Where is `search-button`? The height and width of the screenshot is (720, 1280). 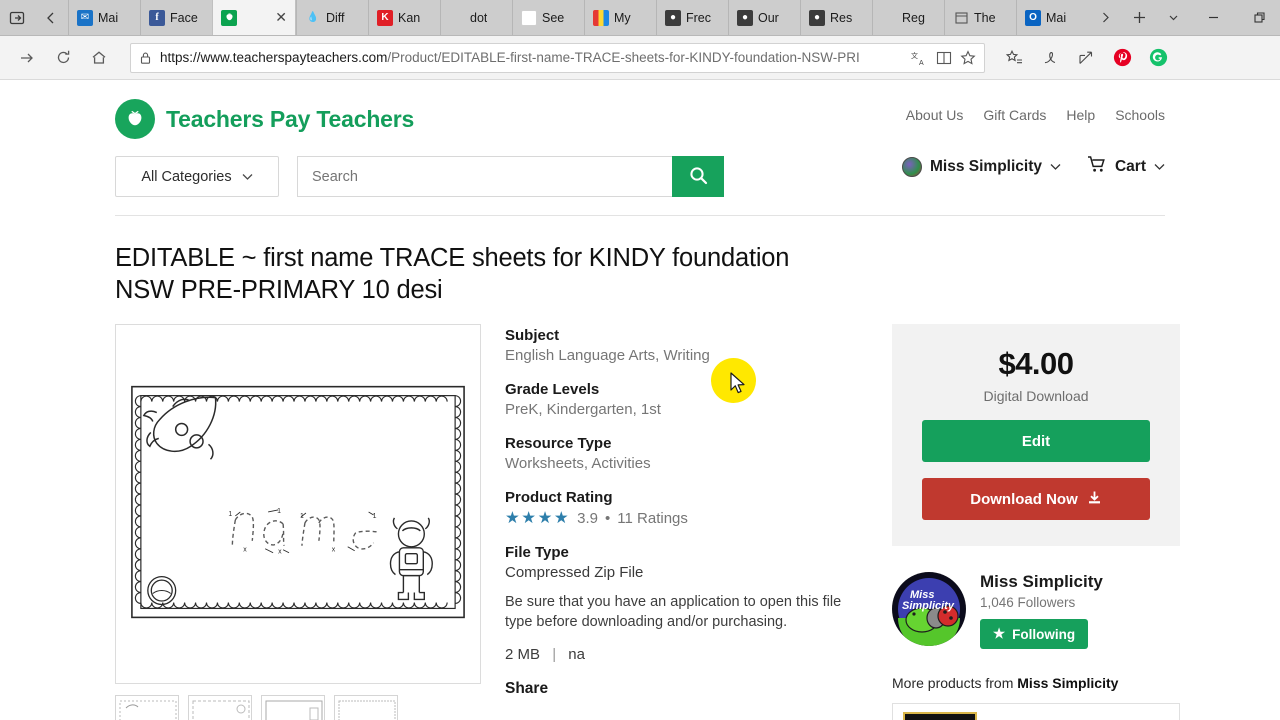
search-button is located at coordinates (698, 176).